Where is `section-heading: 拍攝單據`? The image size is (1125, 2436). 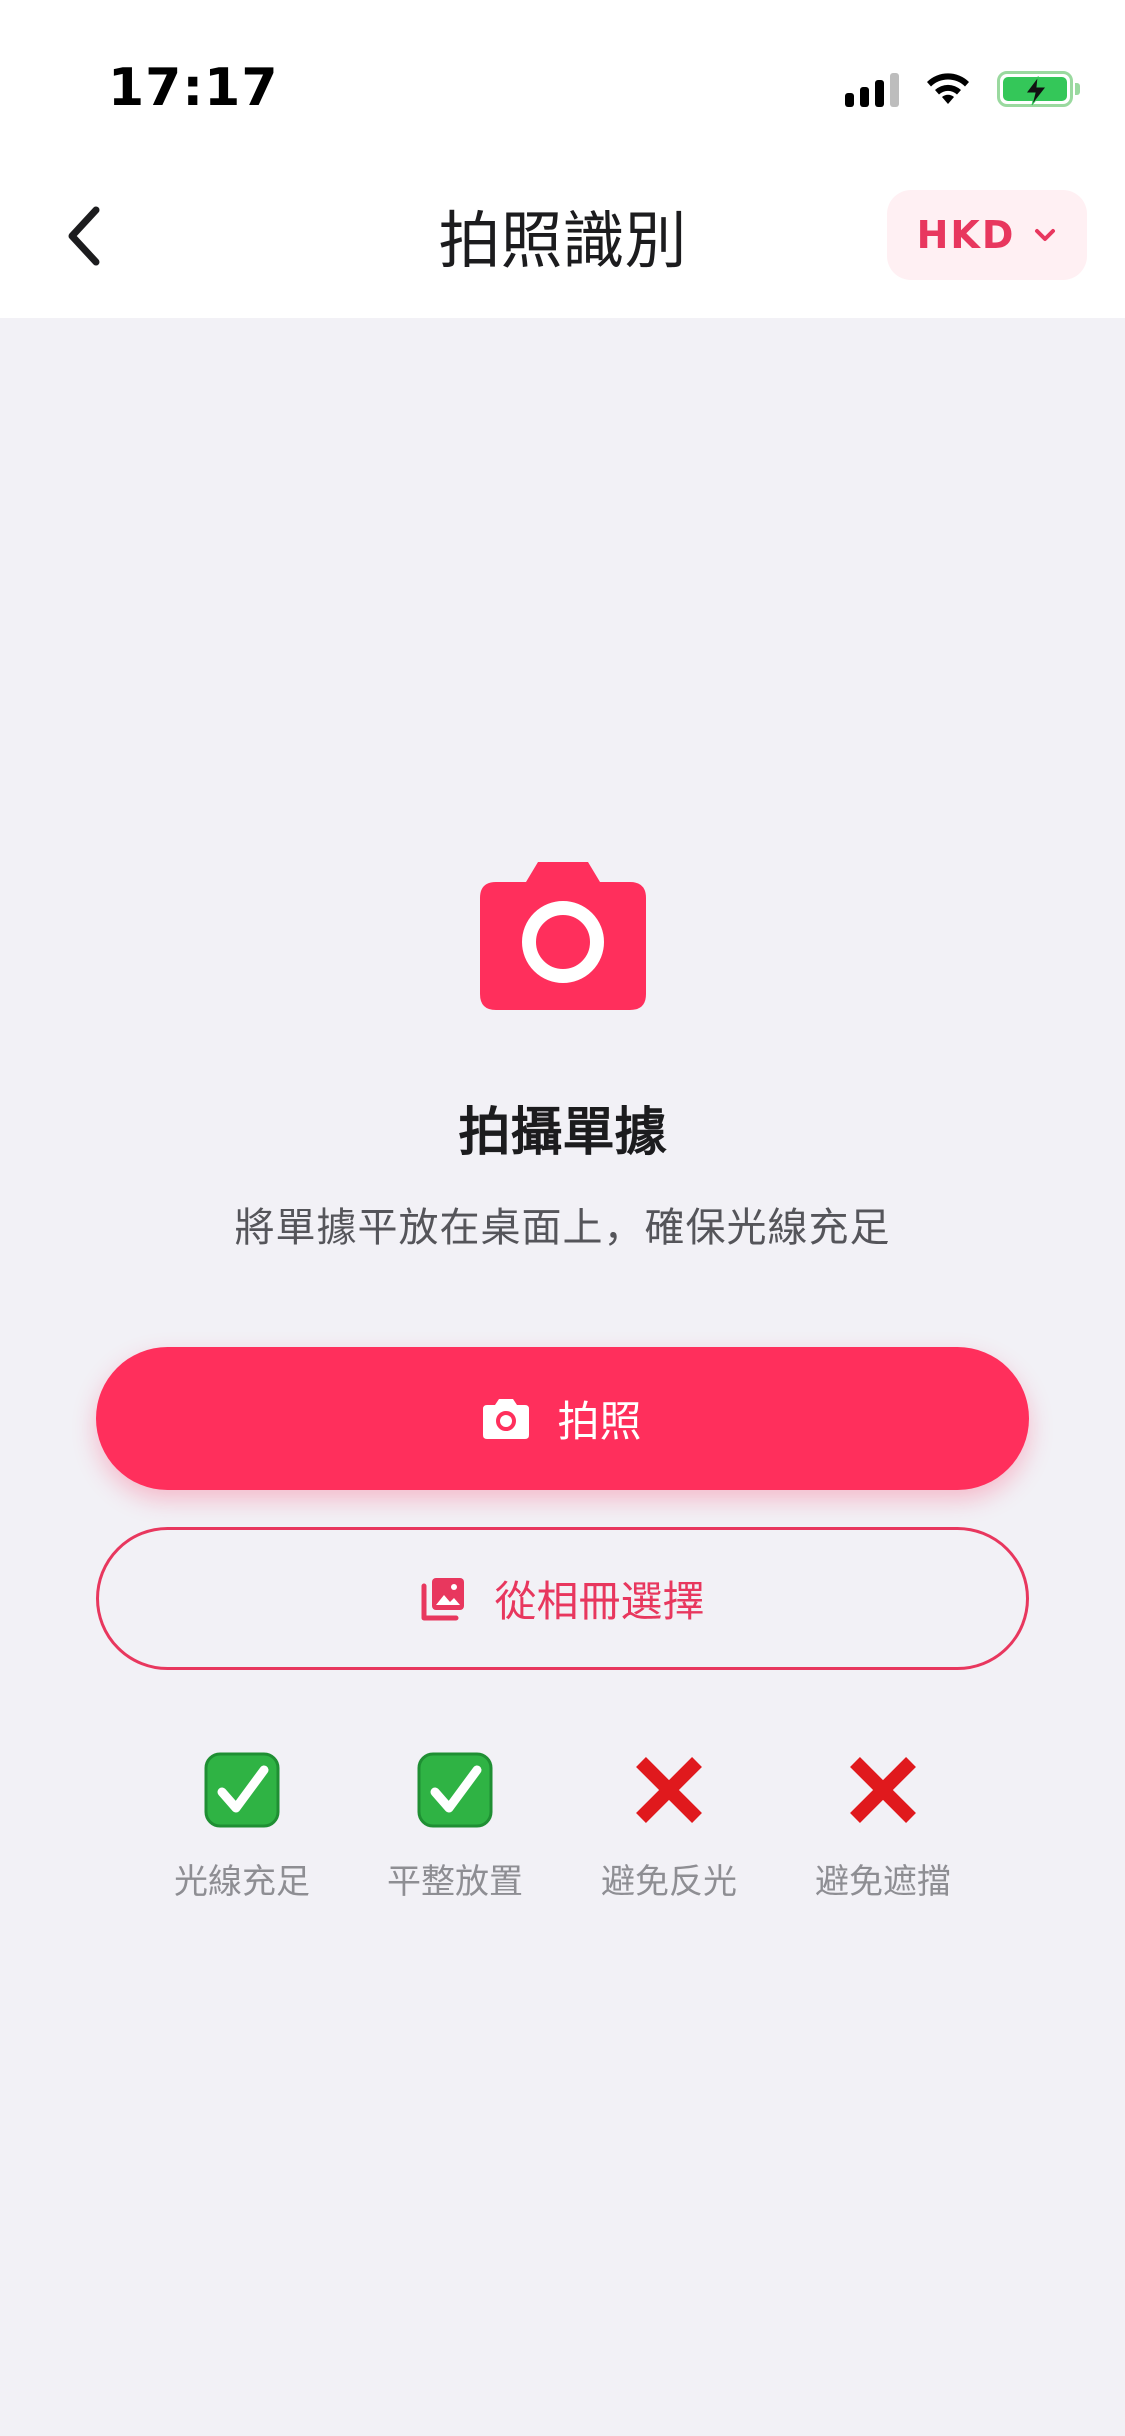 section-heading: 拍攝單據 is located at coordinates (562, 1133).